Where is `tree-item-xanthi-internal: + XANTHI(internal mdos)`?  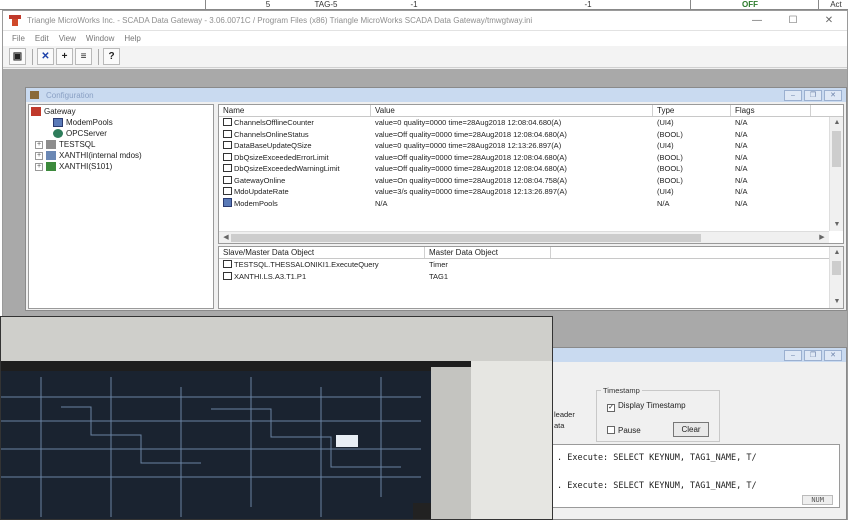
tree-item-xanthi-internal: + XANTHI(internal mdos) is located at coordinates (88, 155).